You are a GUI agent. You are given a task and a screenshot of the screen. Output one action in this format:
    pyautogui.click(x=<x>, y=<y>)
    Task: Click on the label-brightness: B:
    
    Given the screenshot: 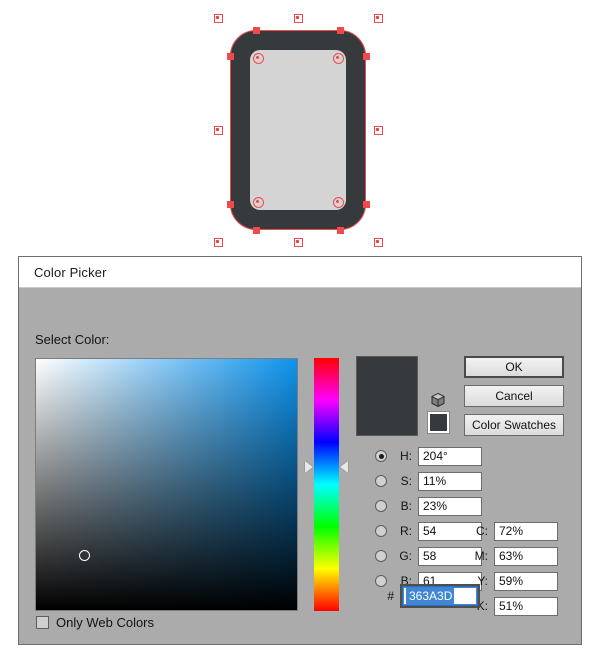 What is the action you would take?
    pyautogui.click(x=406, y=506)
    